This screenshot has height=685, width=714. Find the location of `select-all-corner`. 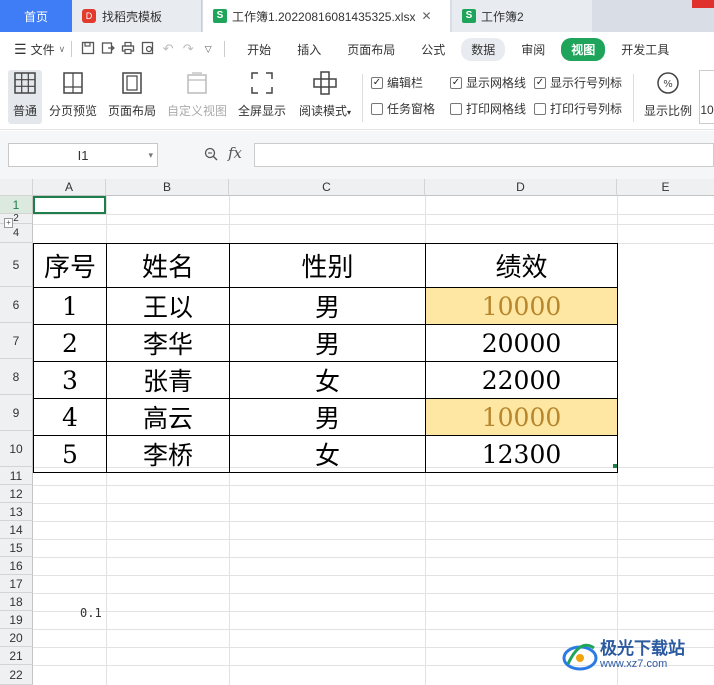

select-all-corner is located at coordinates (16, 187).